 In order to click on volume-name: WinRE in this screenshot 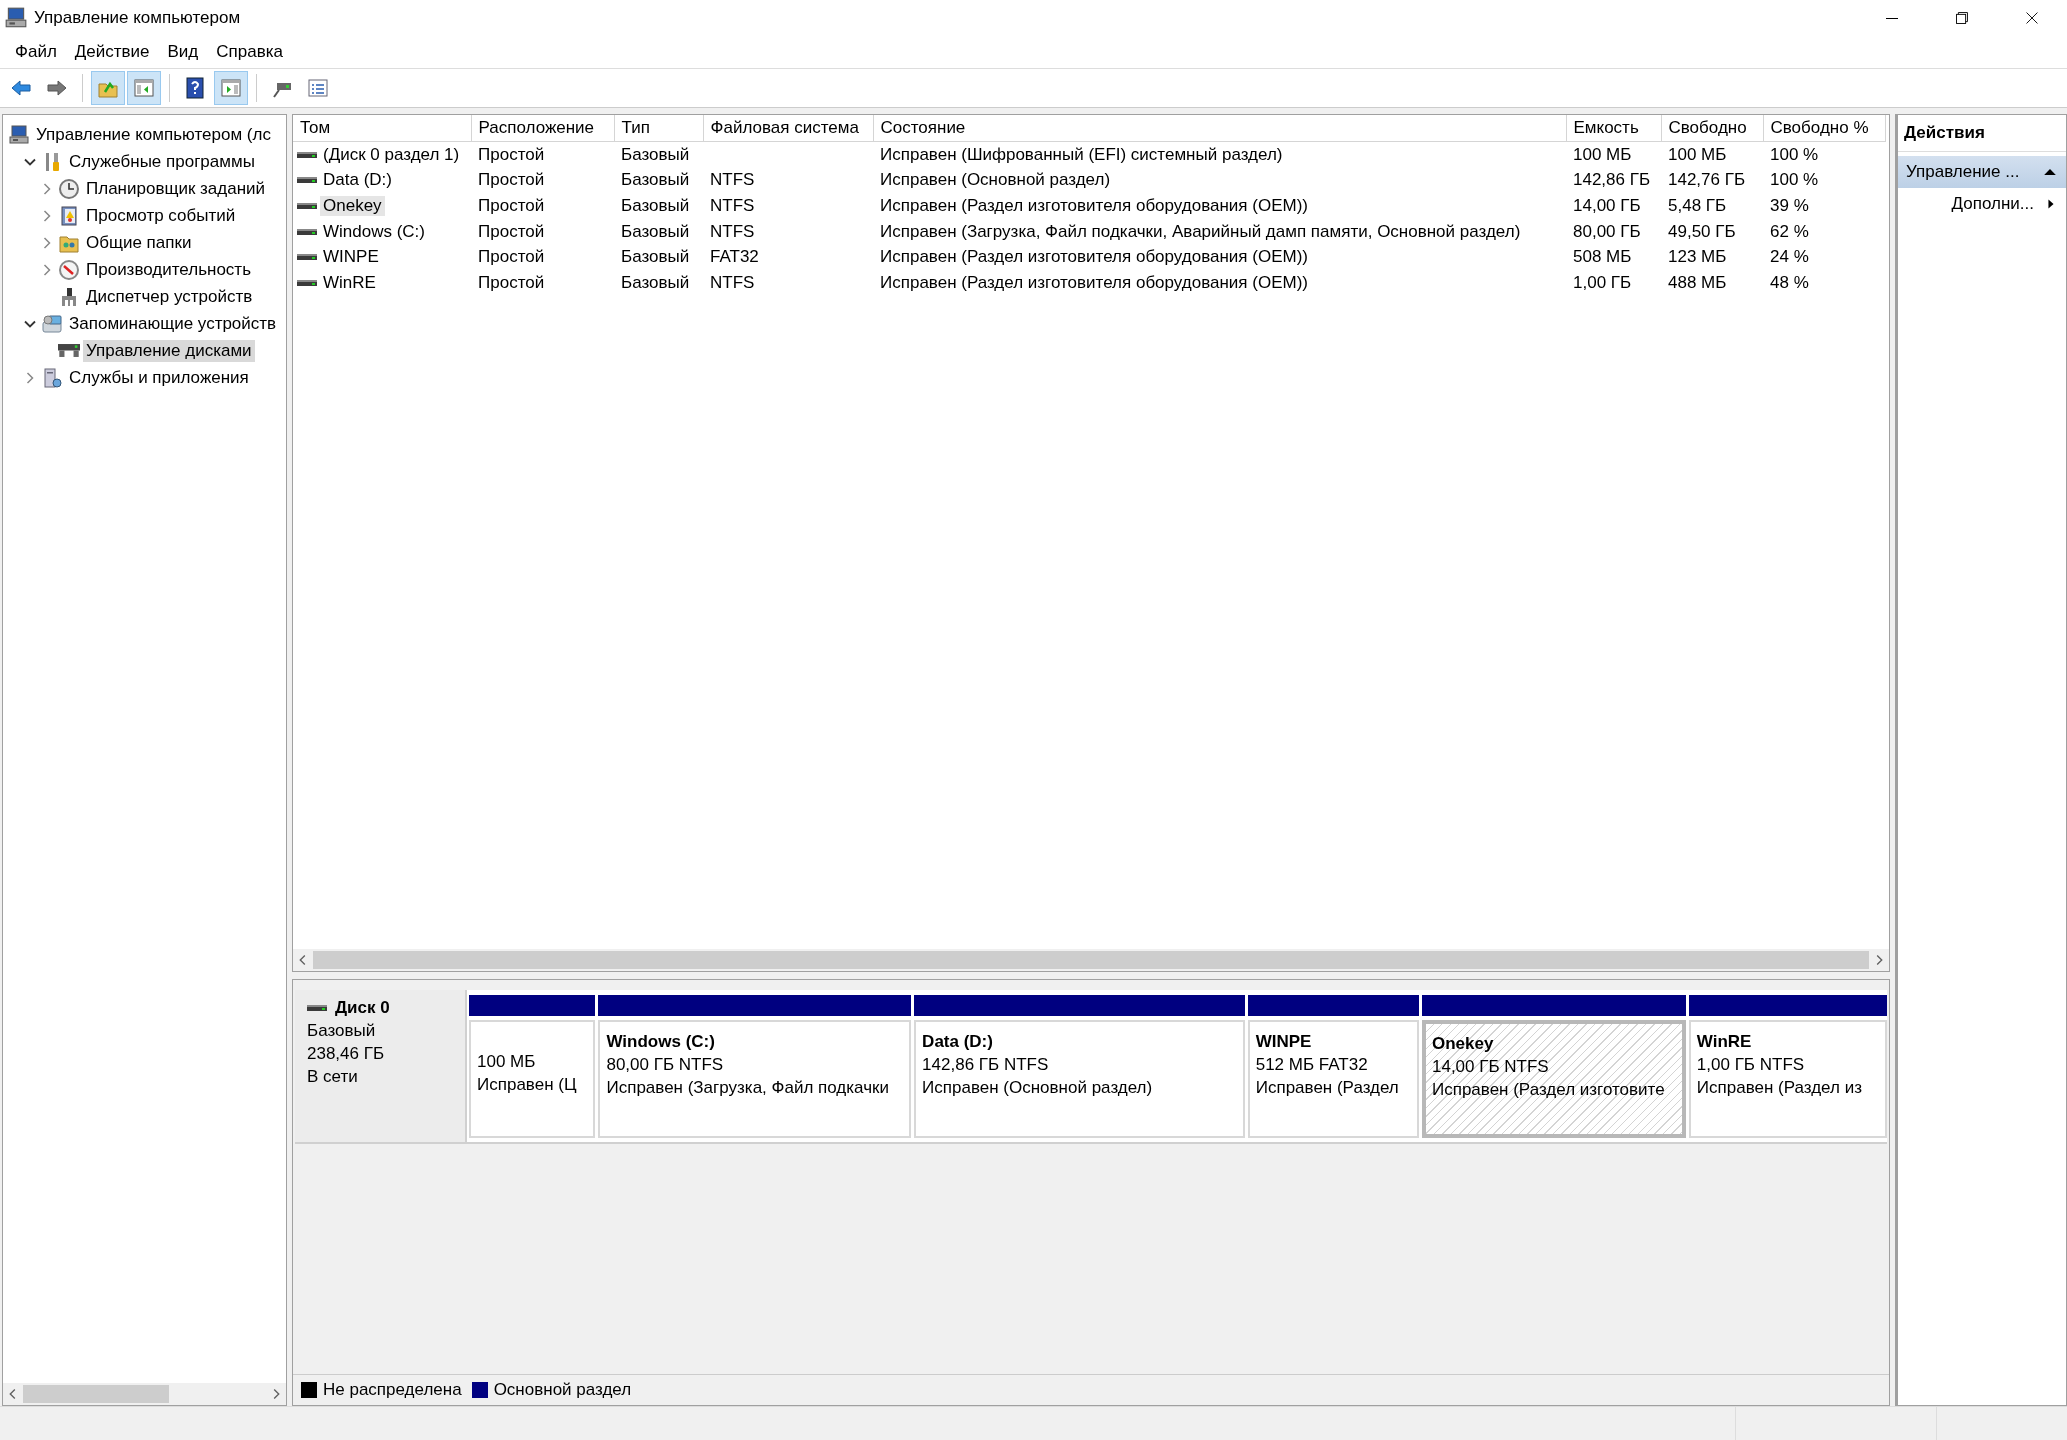, I will do `click(349, 282)`.